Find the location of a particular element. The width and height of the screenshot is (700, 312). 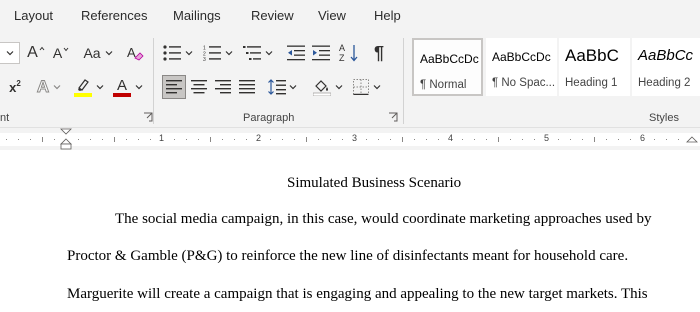

sort-button: A Z is located at coordinates (350, 53).